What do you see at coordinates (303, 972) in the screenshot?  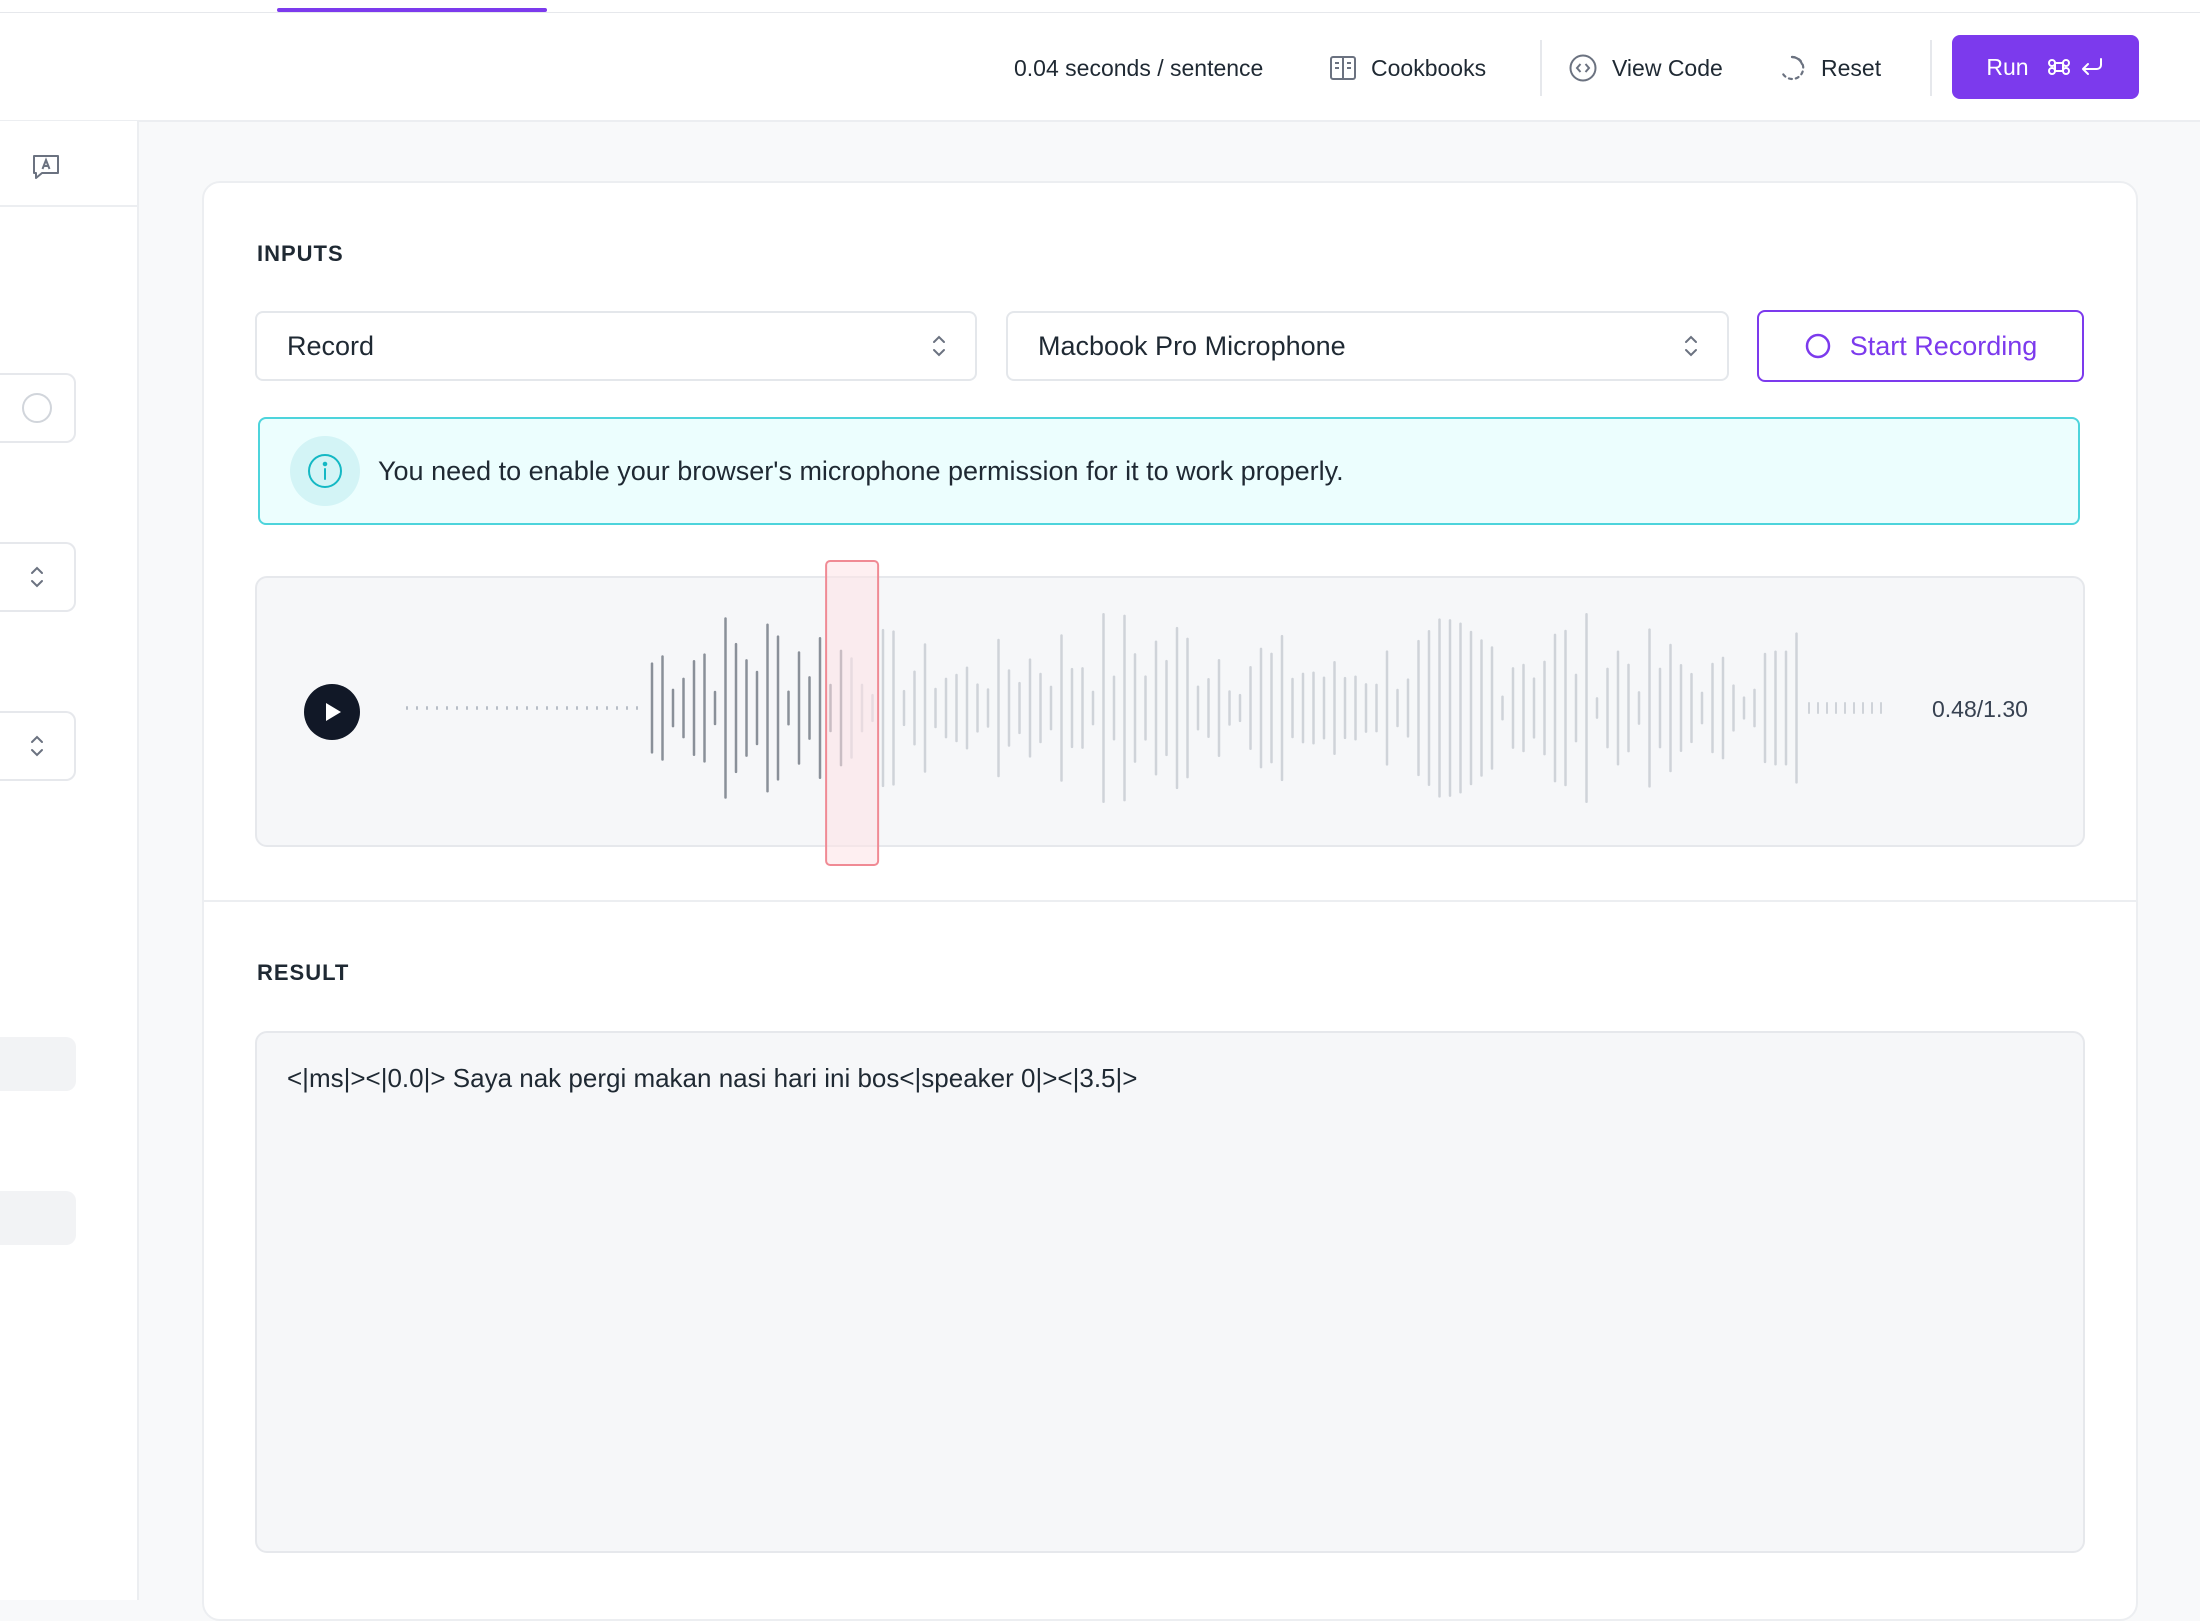 I see `result-section-label: RESULT` at bounding box center [303, 972].